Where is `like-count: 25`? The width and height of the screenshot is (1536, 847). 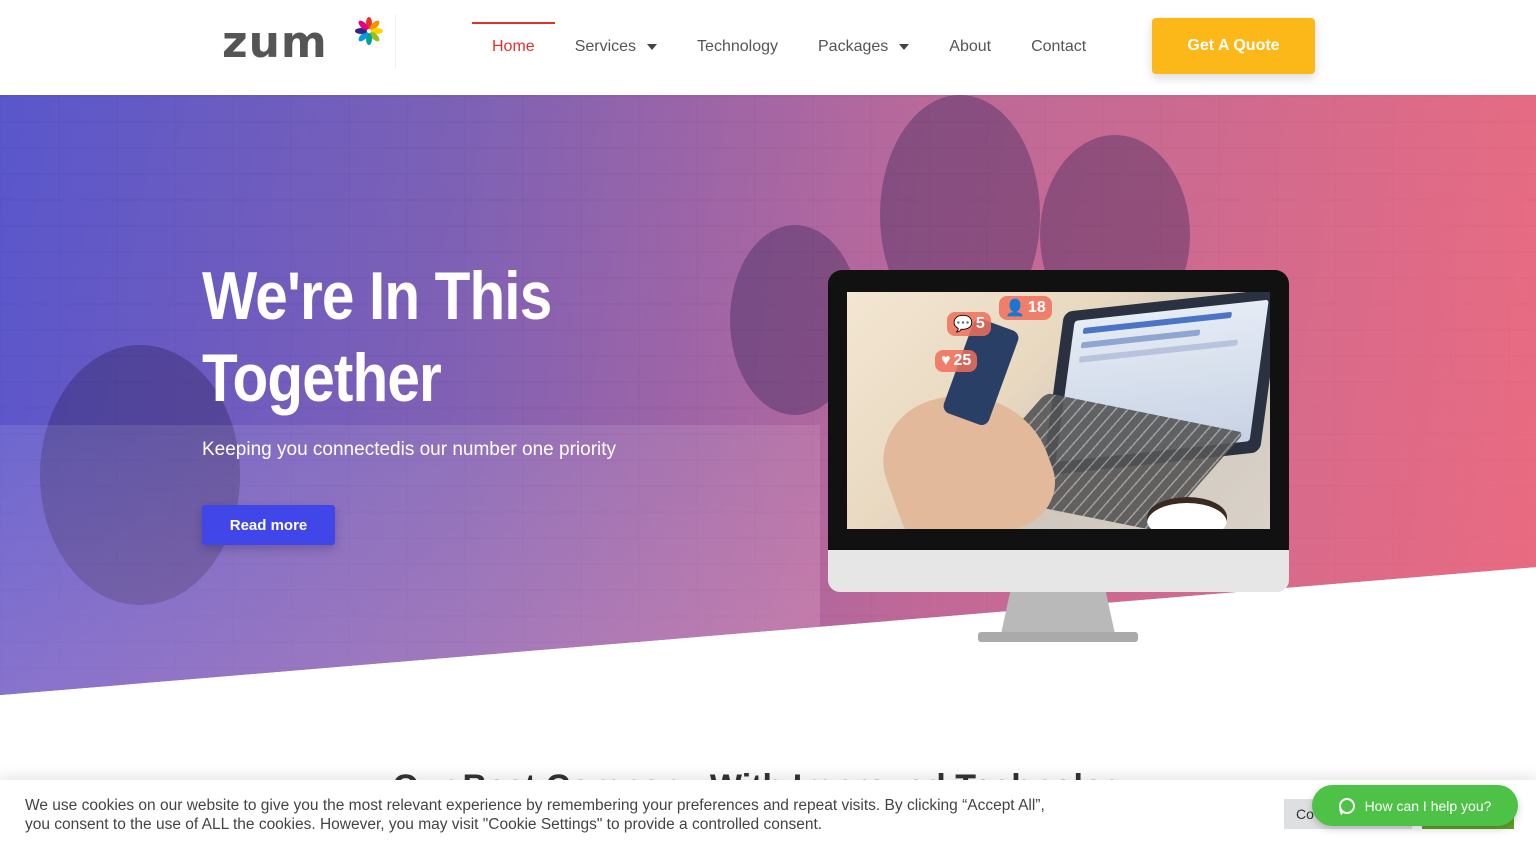 like-count: 25 is located at coordinates (962, 360).